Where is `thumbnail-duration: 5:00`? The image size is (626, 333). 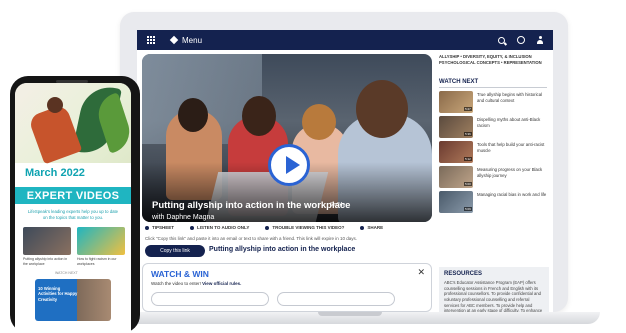 thumbnail-duration: 5:00 is located at coordinates (468, 184).